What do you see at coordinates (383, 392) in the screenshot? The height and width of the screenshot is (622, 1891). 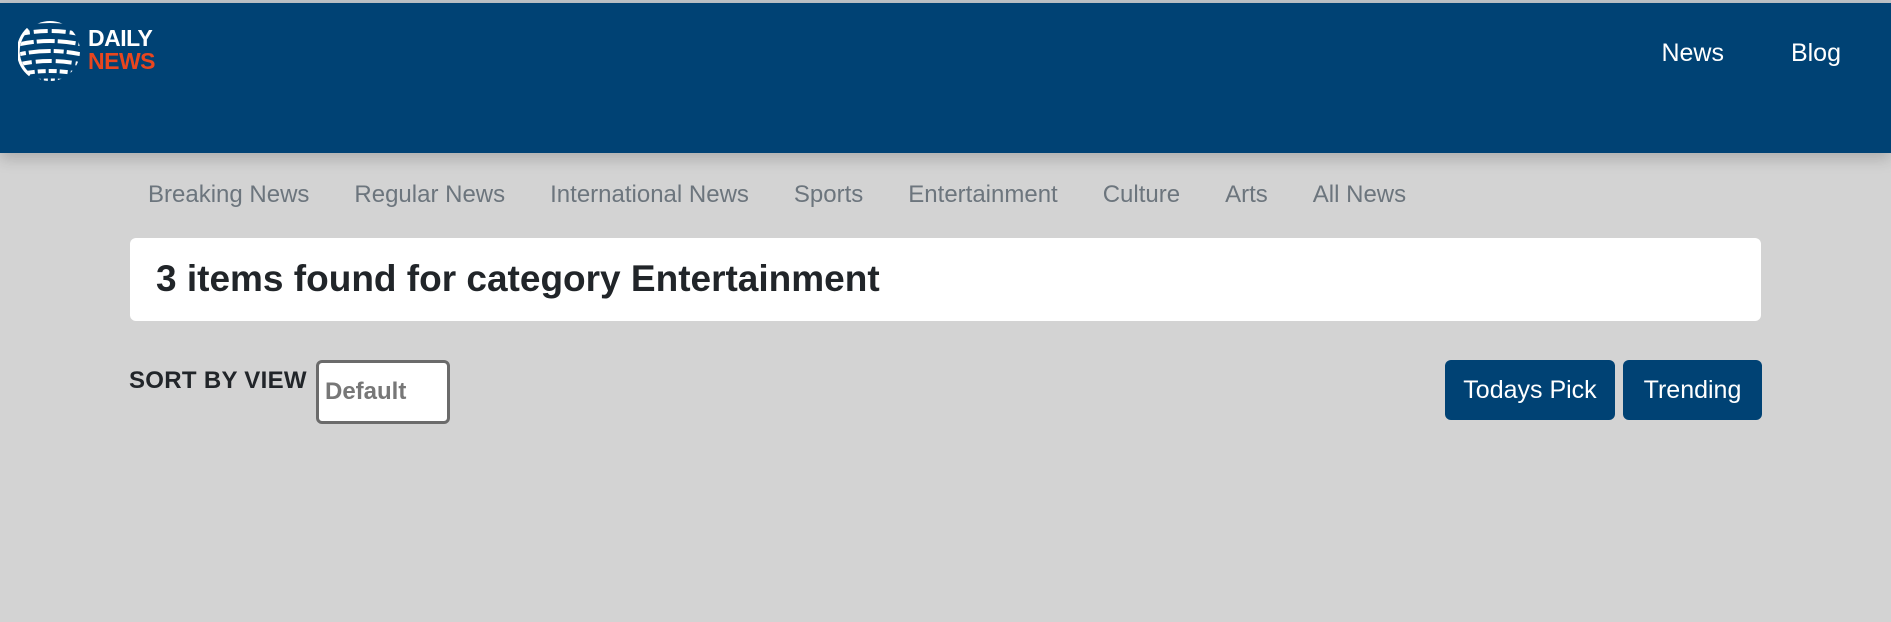 I see `sort-select: Default` at bounding box center [383, 392].